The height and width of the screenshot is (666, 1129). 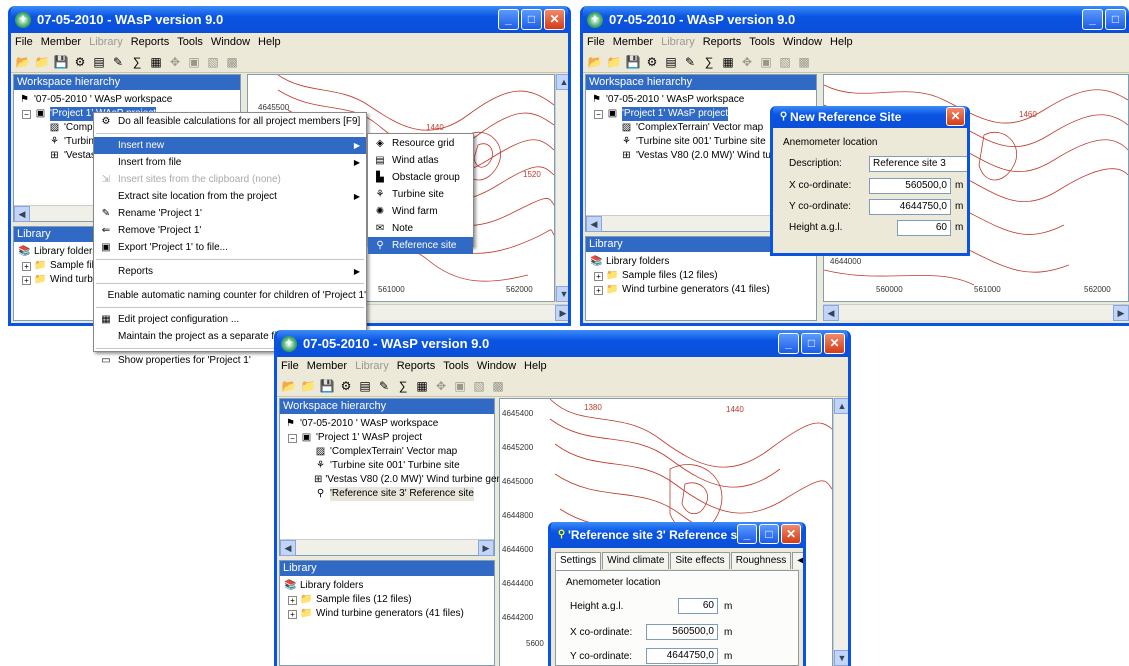 What do you see at coordinates (709, 62) in the screenshot?
I see `calc-icon: ∑` at bounding box center [709, 62].